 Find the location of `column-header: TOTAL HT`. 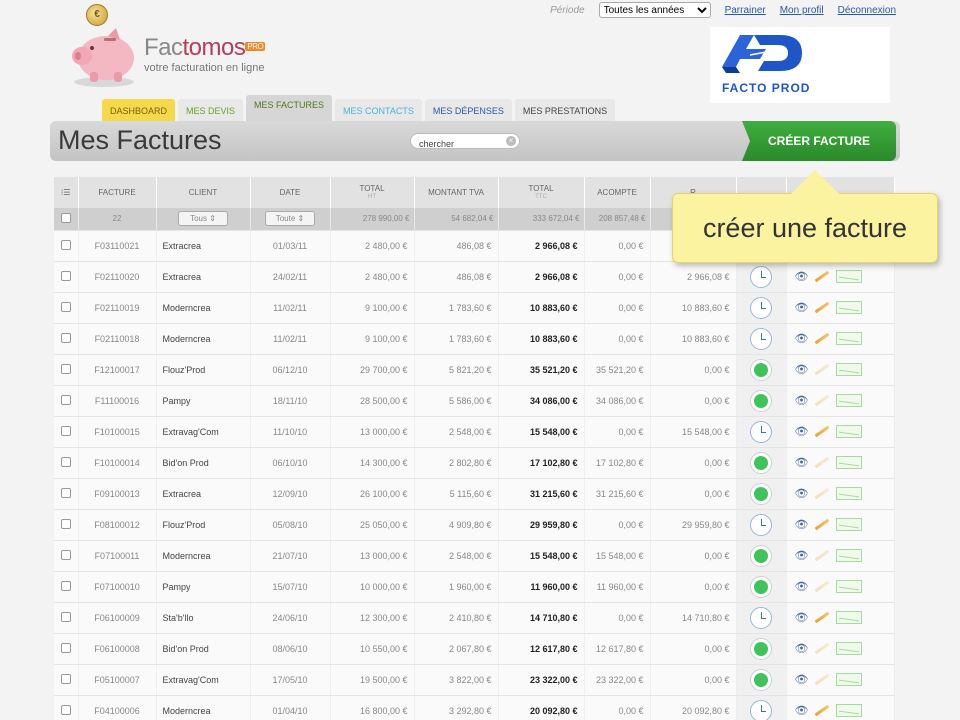

column-header: TOTAL HT is located at coordinates (372, 192).